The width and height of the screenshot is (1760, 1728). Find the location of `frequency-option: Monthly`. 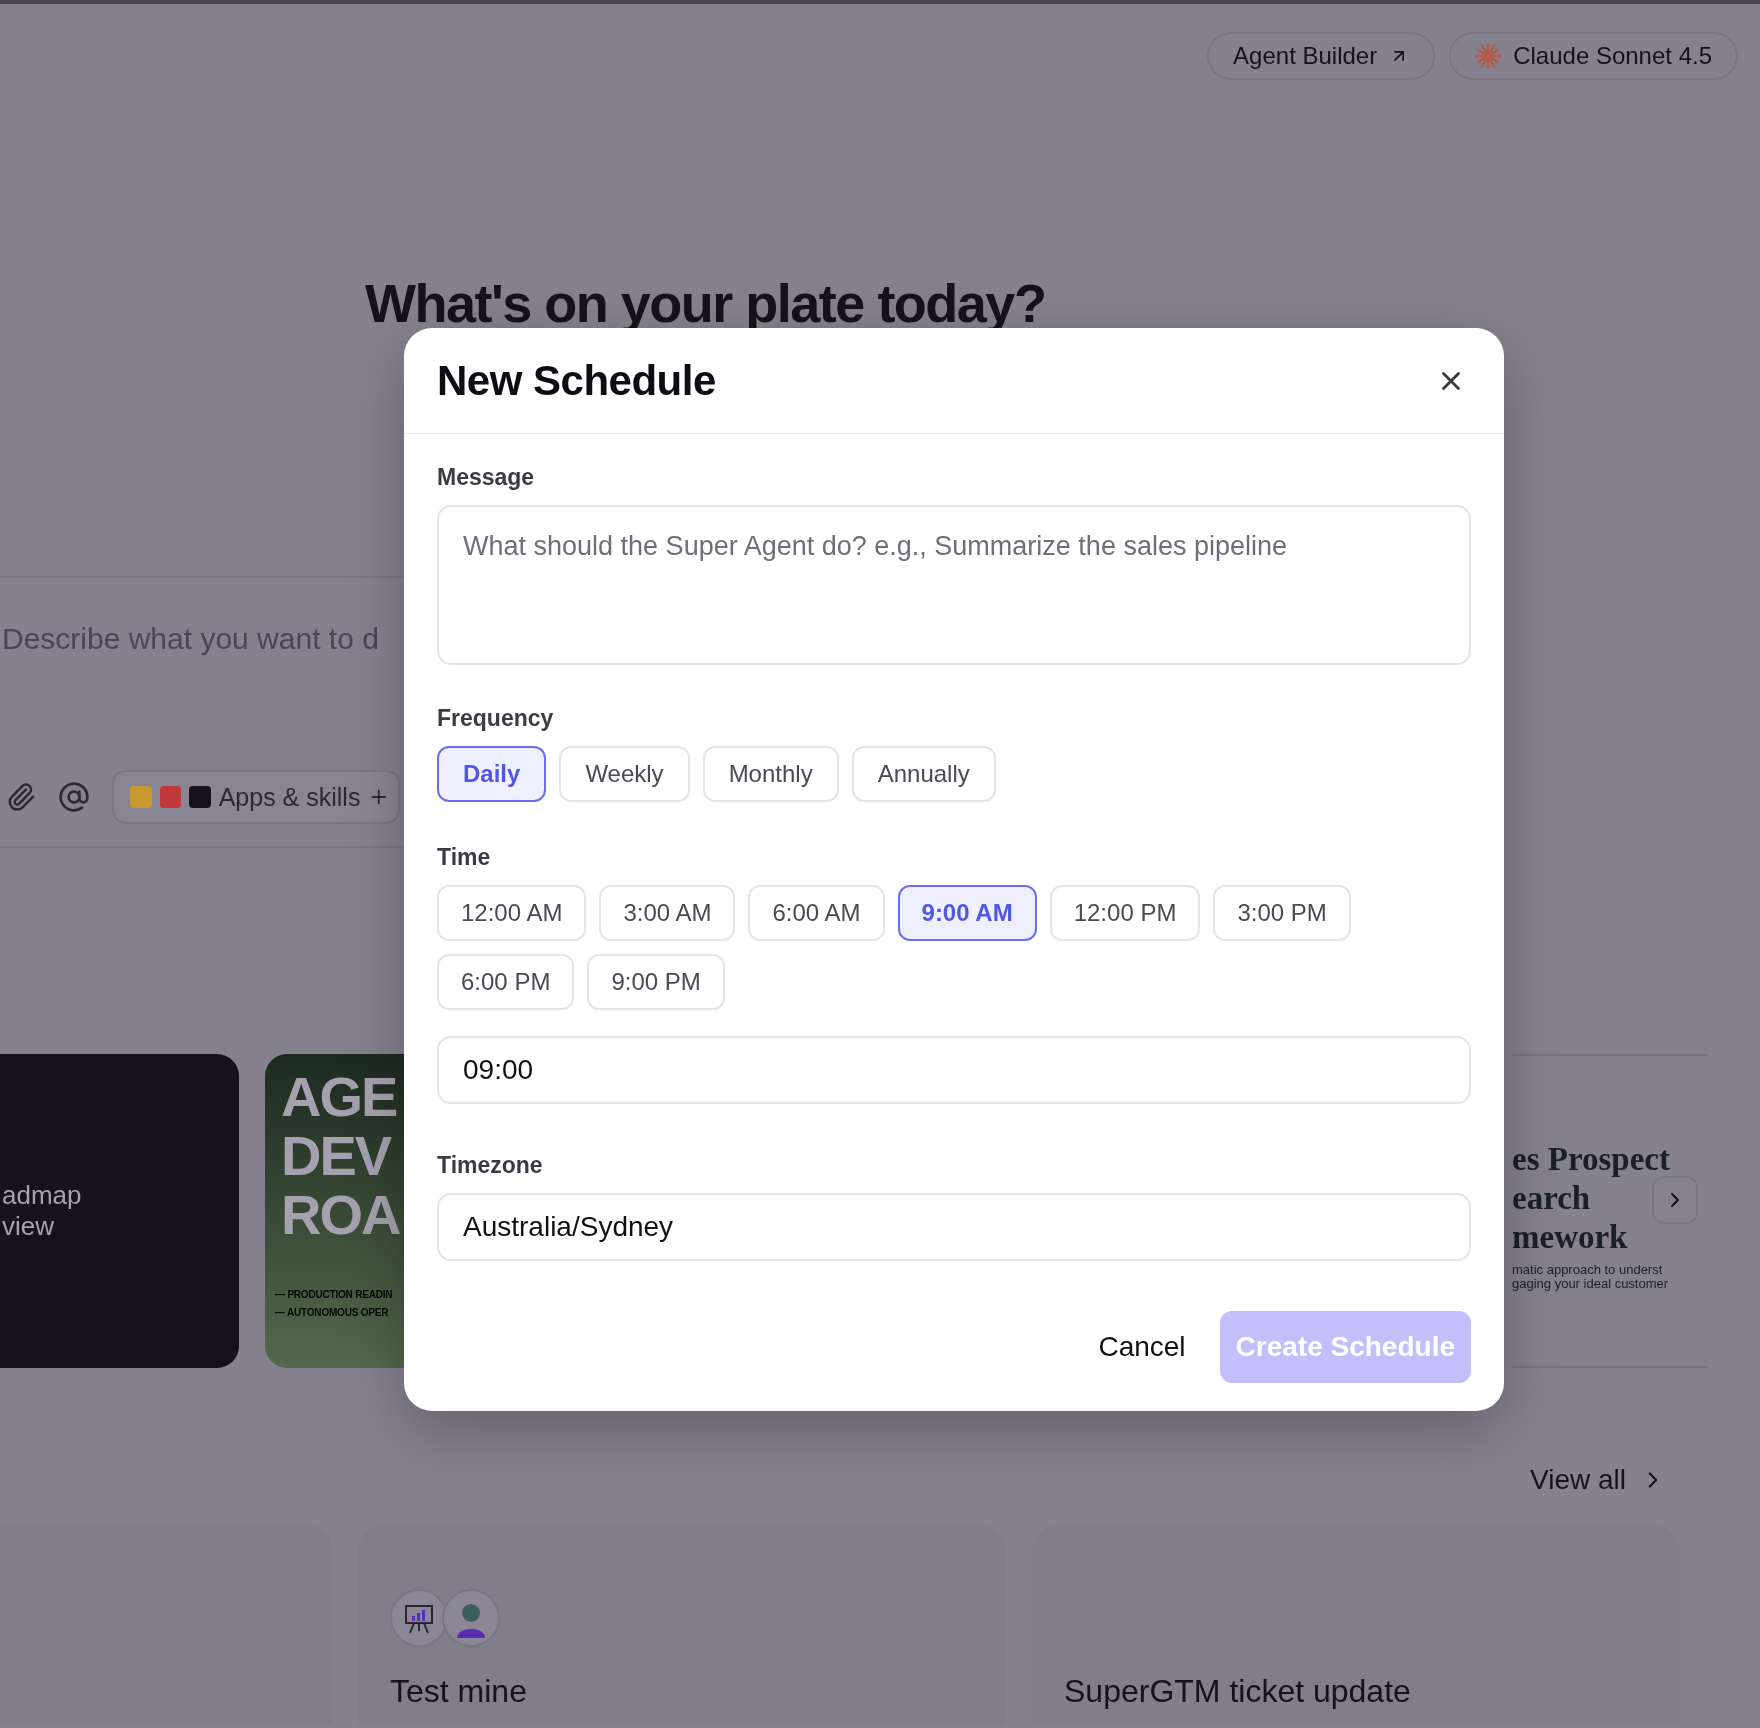

frequency-option: Monthly is located at coordinates (770, 774).